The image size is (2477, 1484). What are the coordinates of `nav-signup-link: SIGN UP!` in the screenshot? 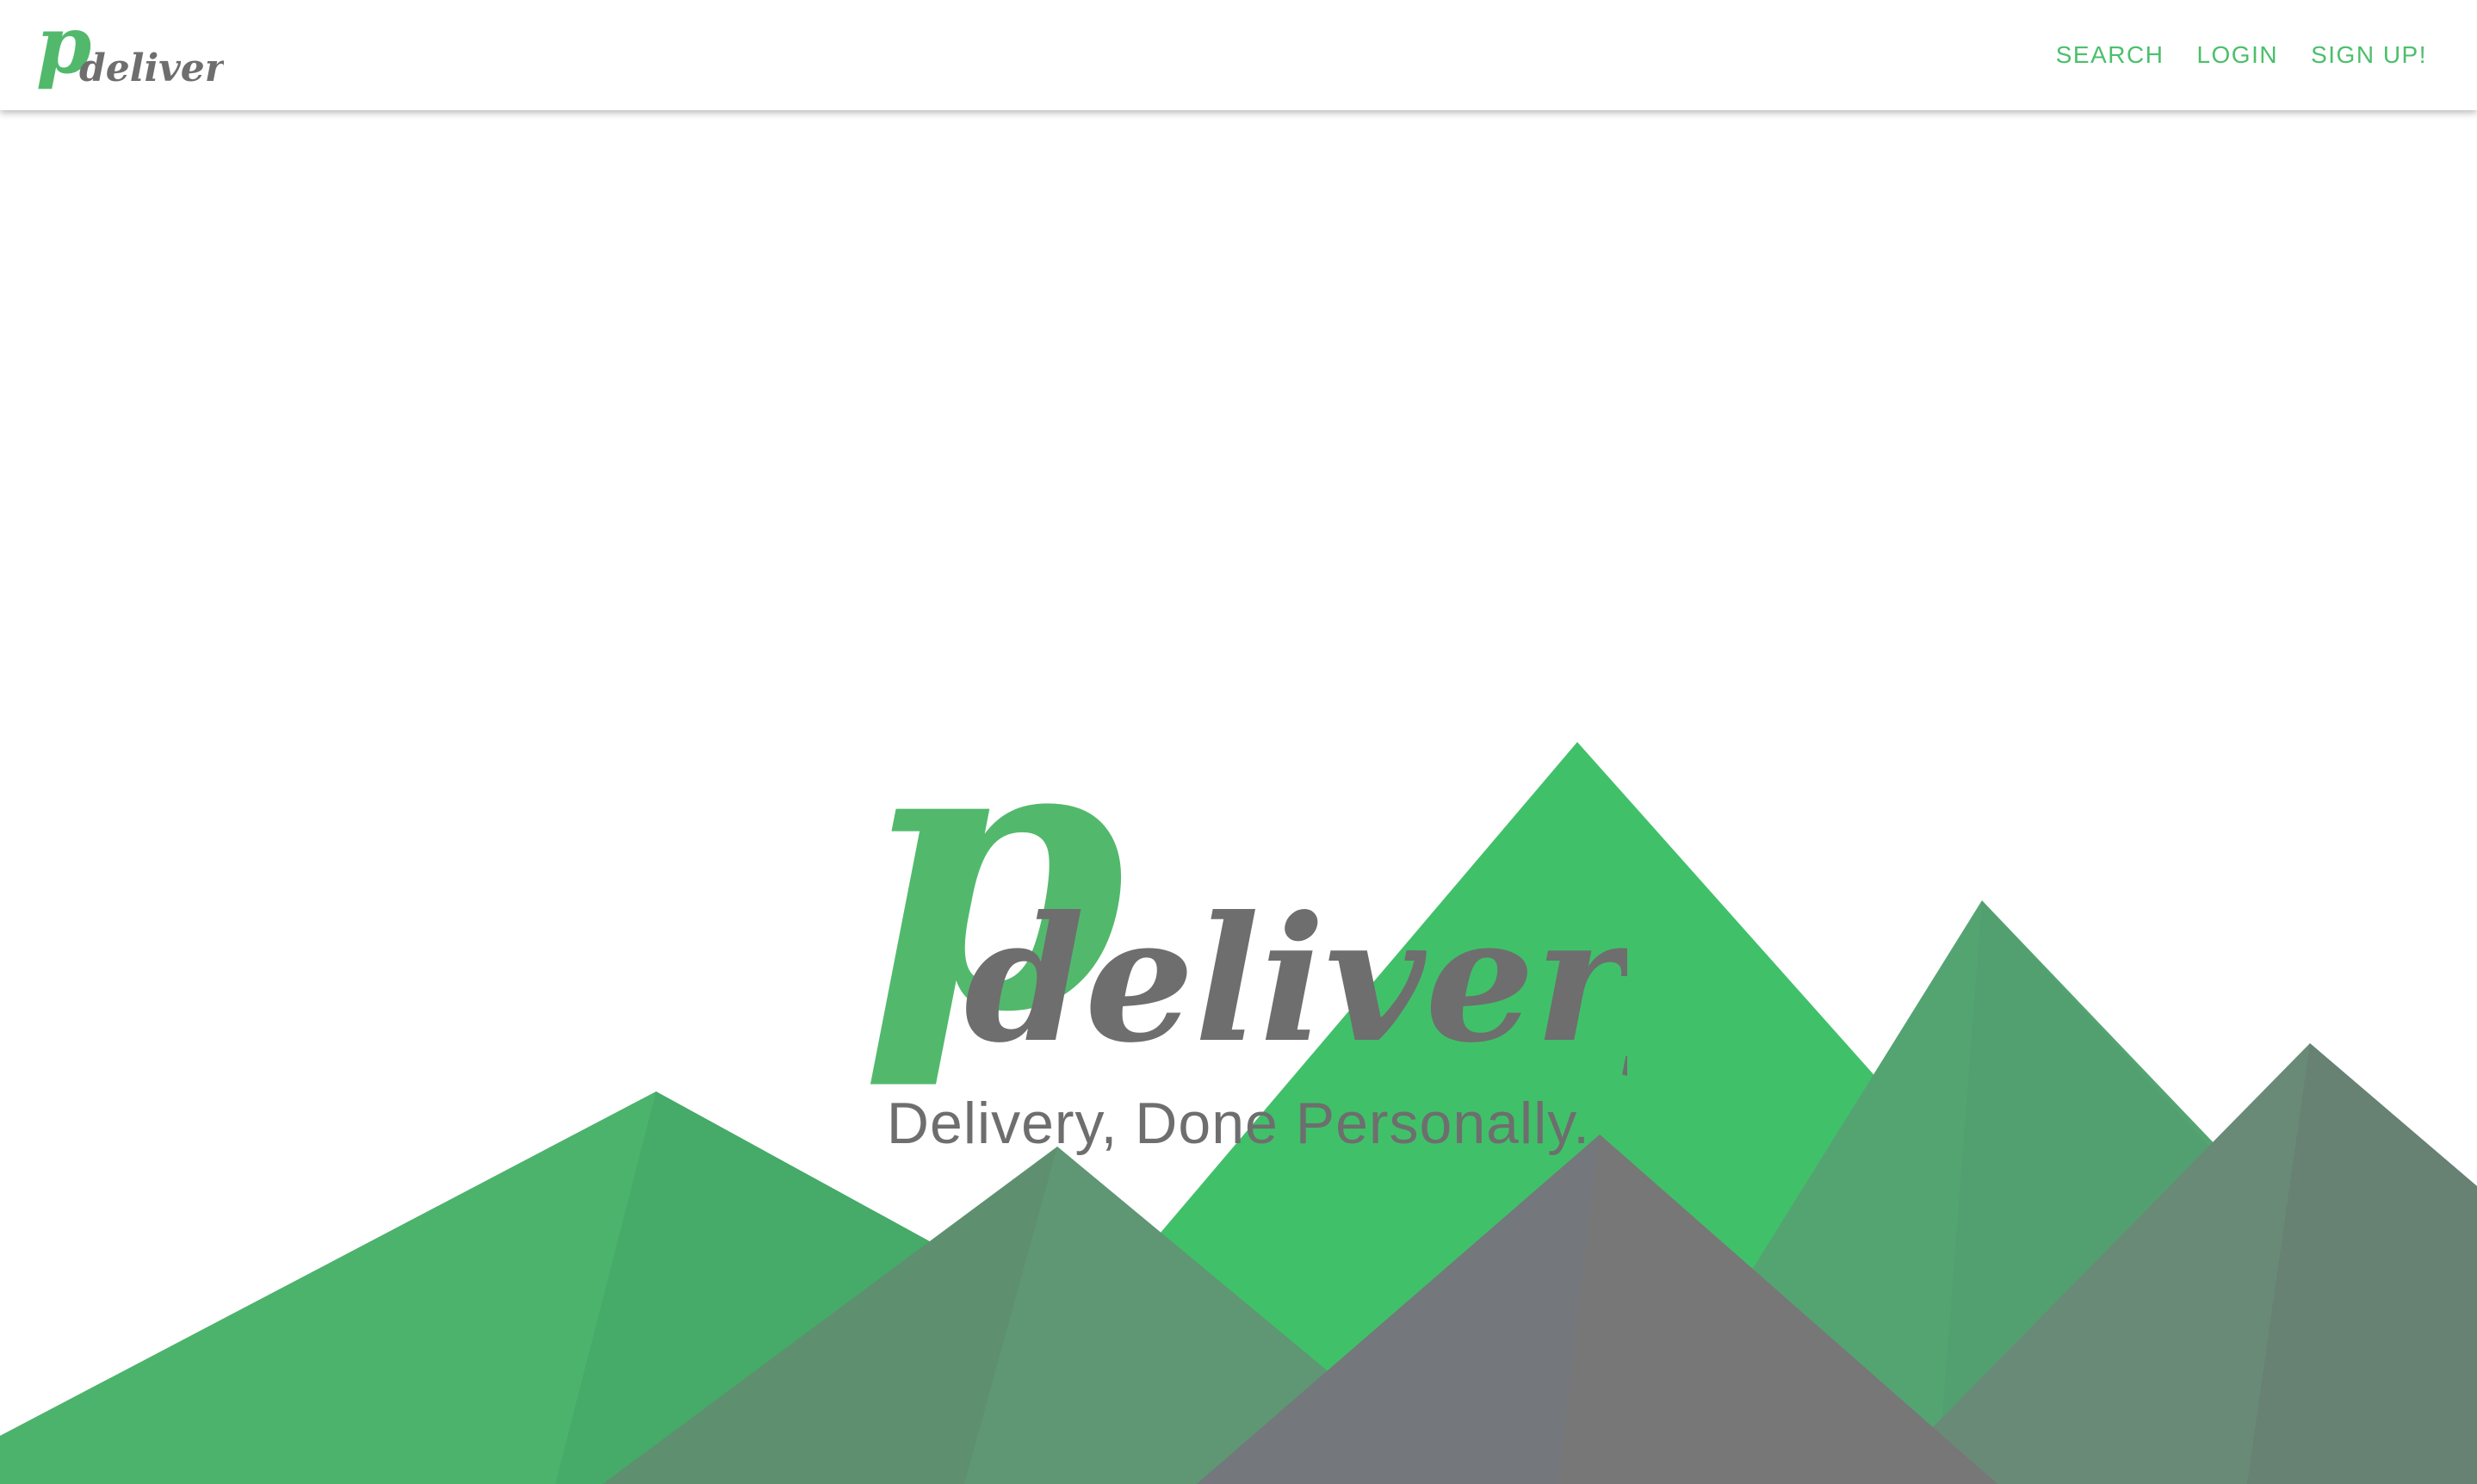 It's located at (2369, 55).